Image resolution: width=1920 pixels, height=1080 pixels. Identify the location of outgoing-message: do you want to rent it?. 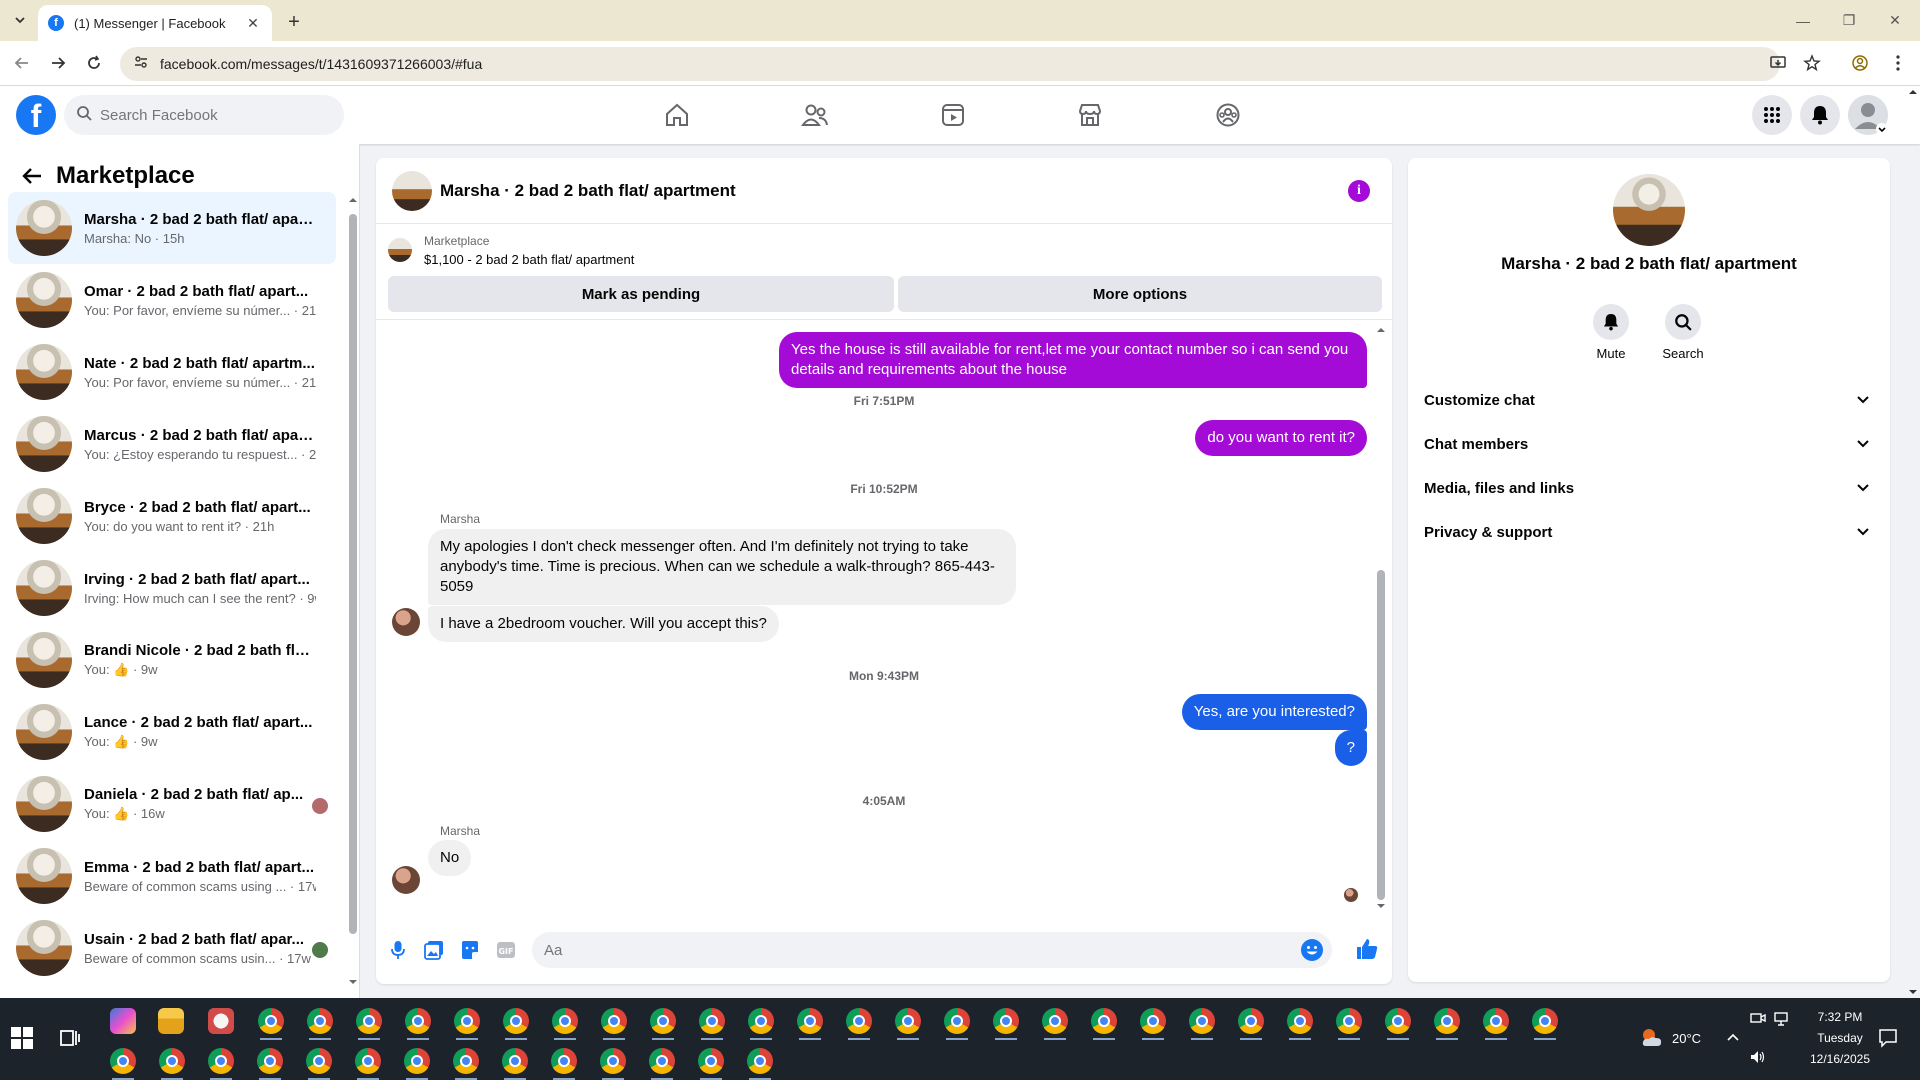
(1281, 438).